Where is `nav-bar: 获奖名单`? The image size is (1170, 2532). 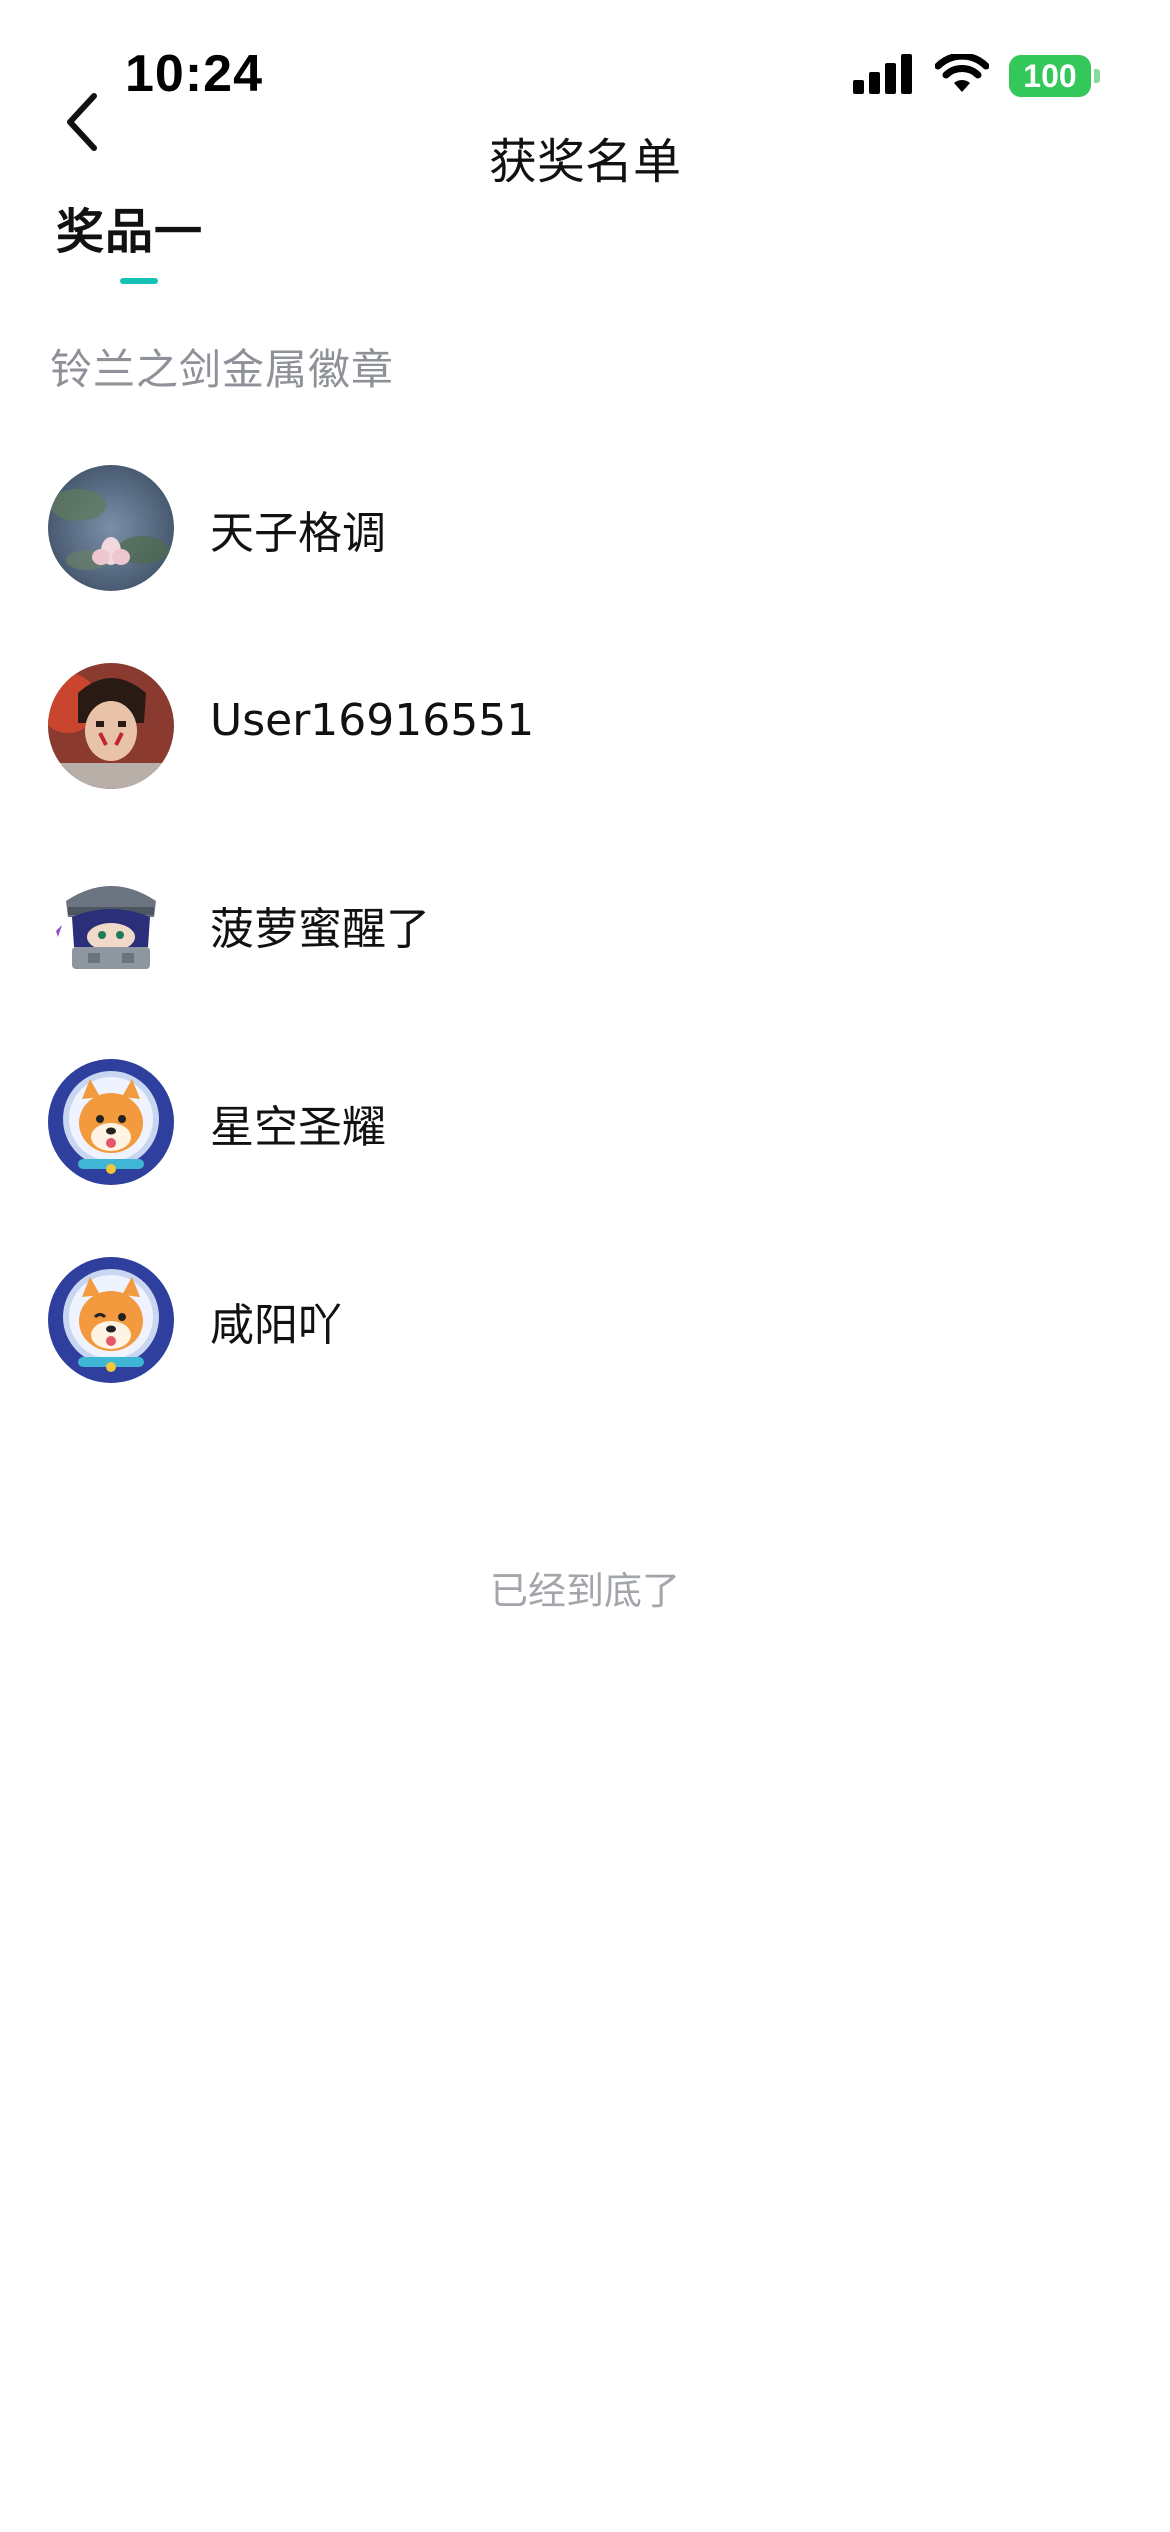 nav-bar: 获奖名单 is located at coordinates (585, 155).